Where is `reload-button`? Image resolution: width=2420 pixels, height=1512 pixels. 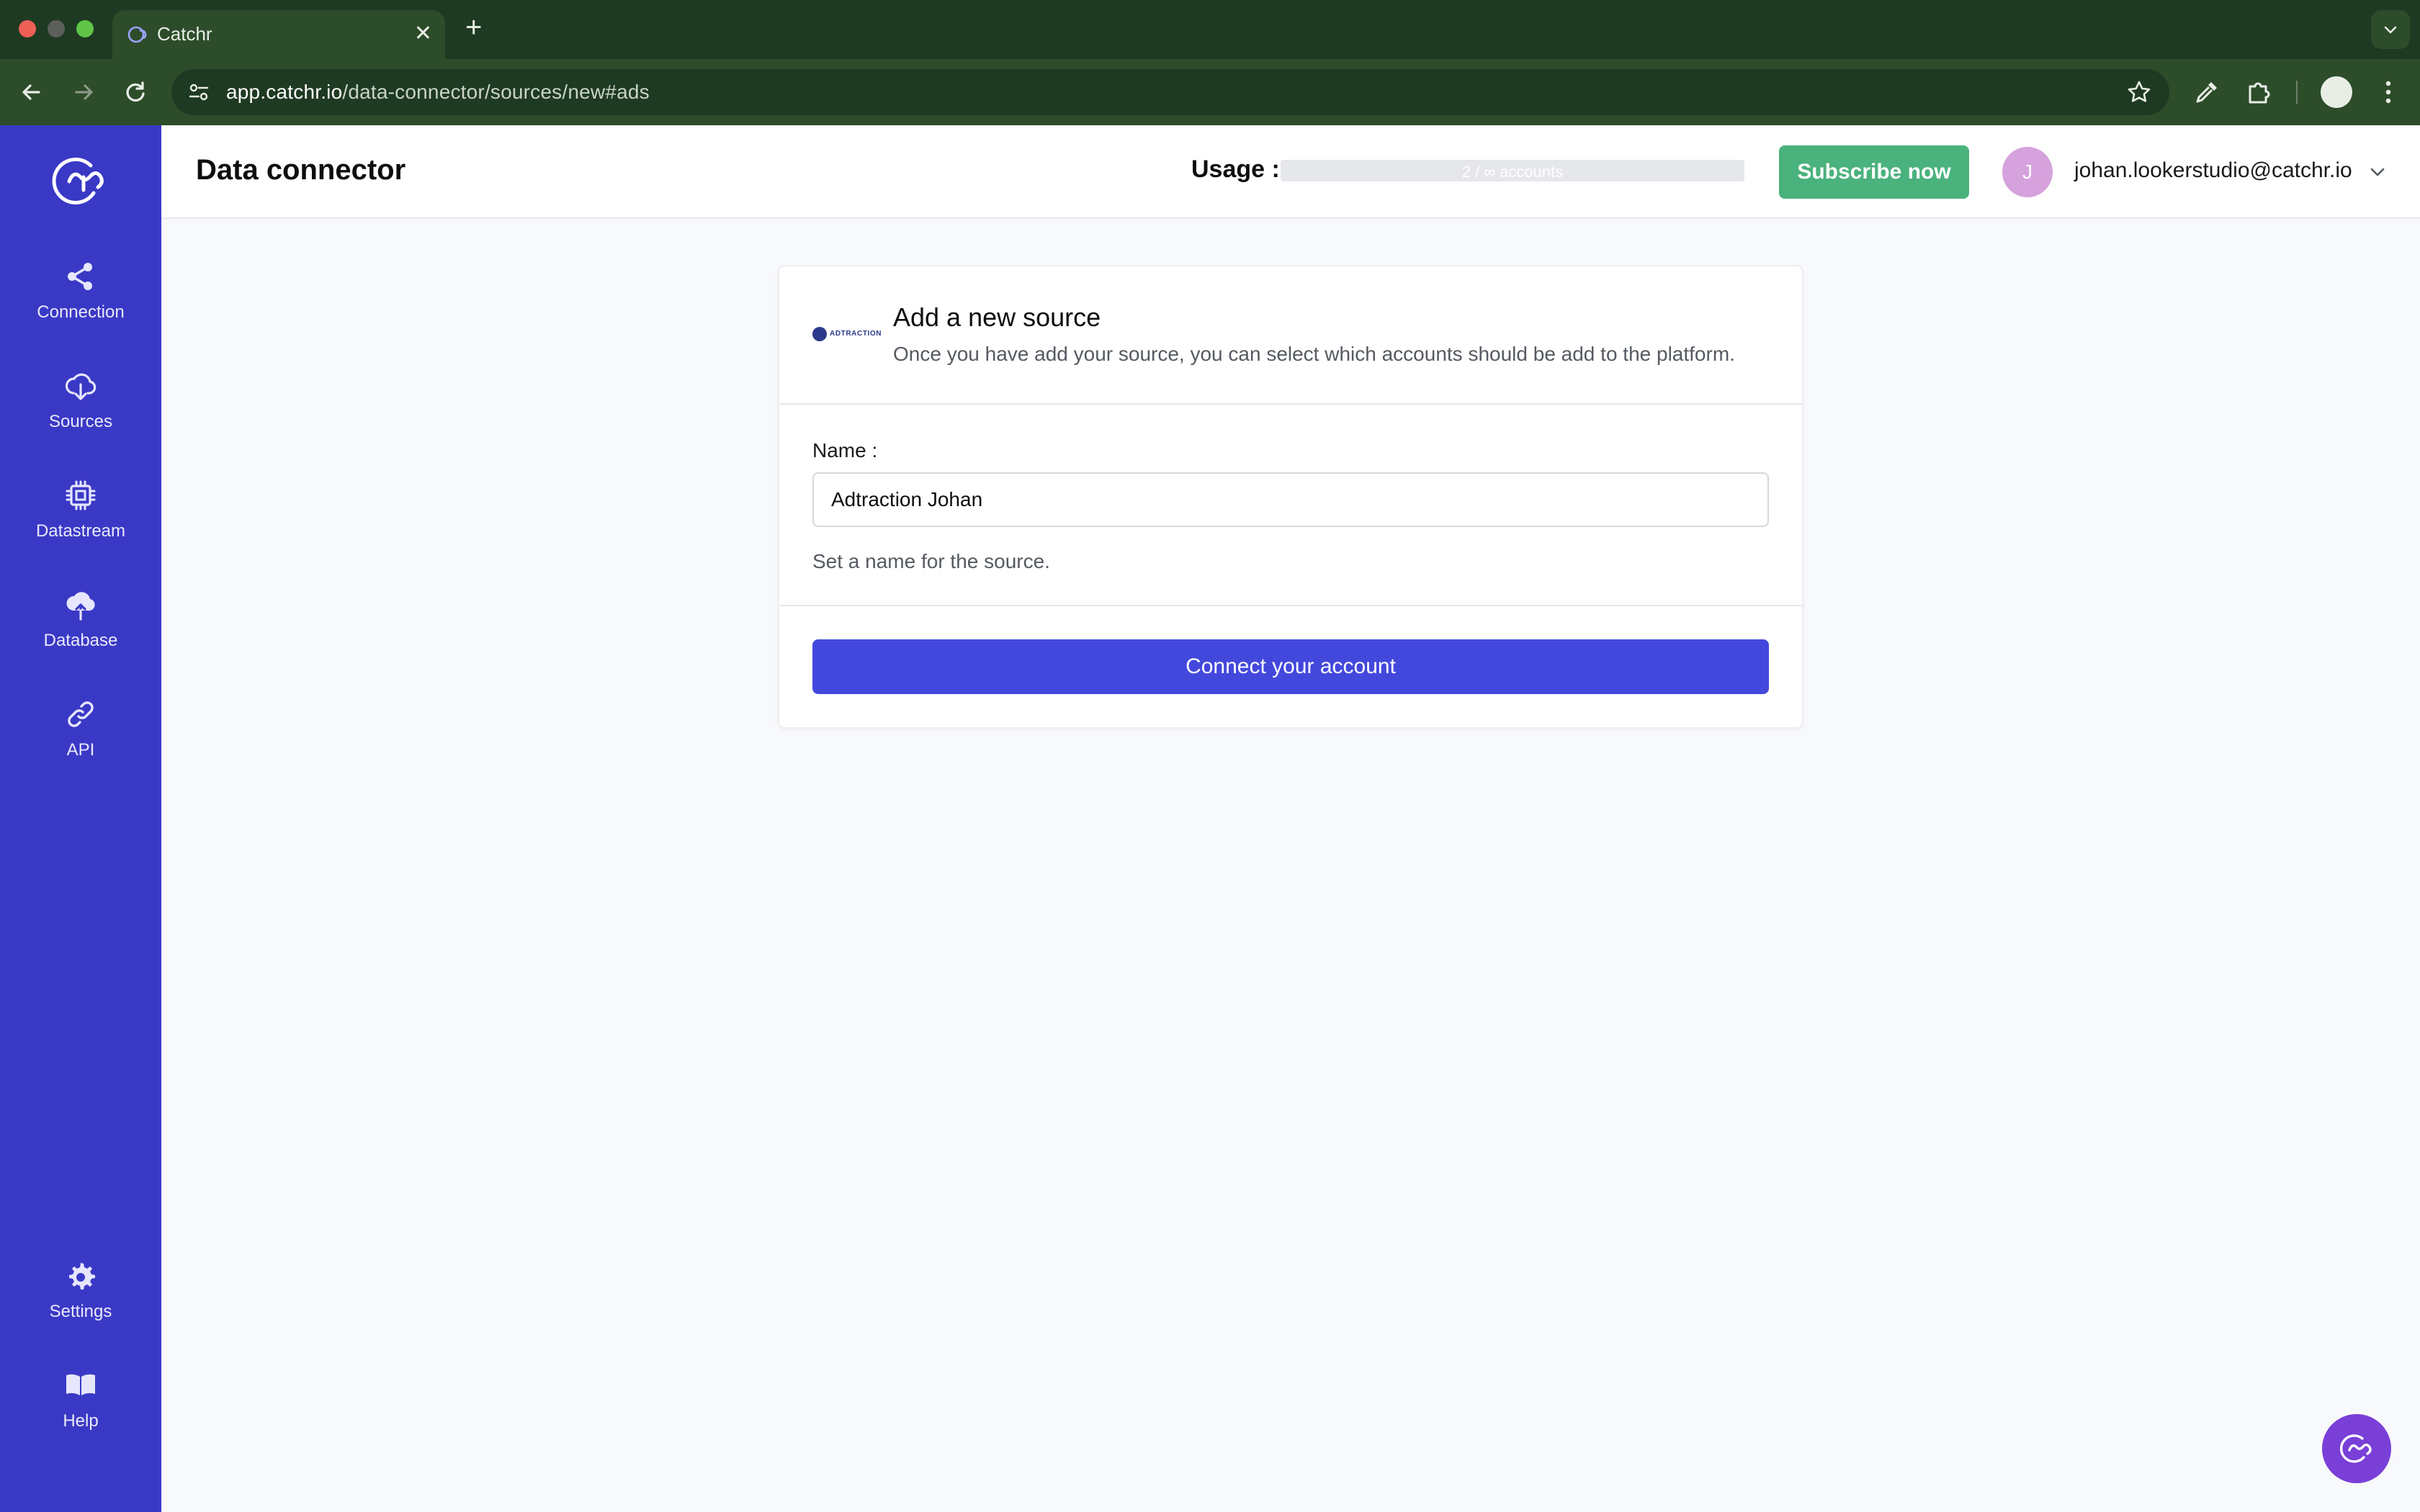 reload-button is located at coordinates (135, 92).